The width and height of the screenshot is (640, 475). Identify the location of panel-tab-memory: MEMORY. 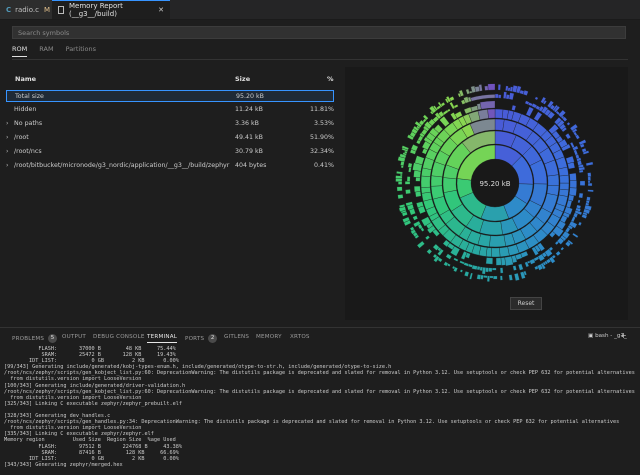
(269, 337).